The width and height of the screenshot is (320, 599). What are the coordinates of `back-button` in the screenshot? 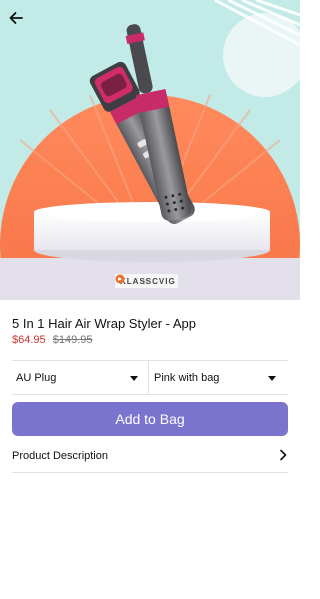 It's located at (22, 24).